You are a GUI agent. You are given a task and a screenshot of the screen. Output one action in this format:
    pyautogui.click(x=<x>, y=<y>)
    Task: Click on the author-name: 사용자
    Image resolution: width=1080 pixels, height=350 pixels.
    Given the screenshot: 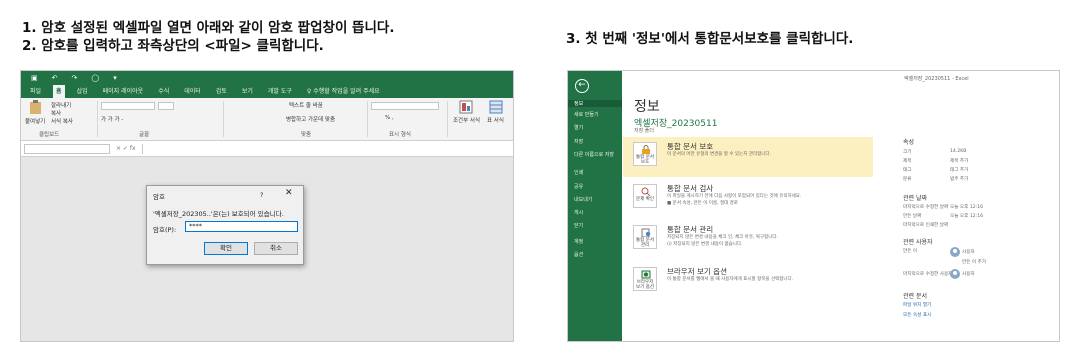 What is the action you would take?
    pyautogui.click(x=968, y=252)
    